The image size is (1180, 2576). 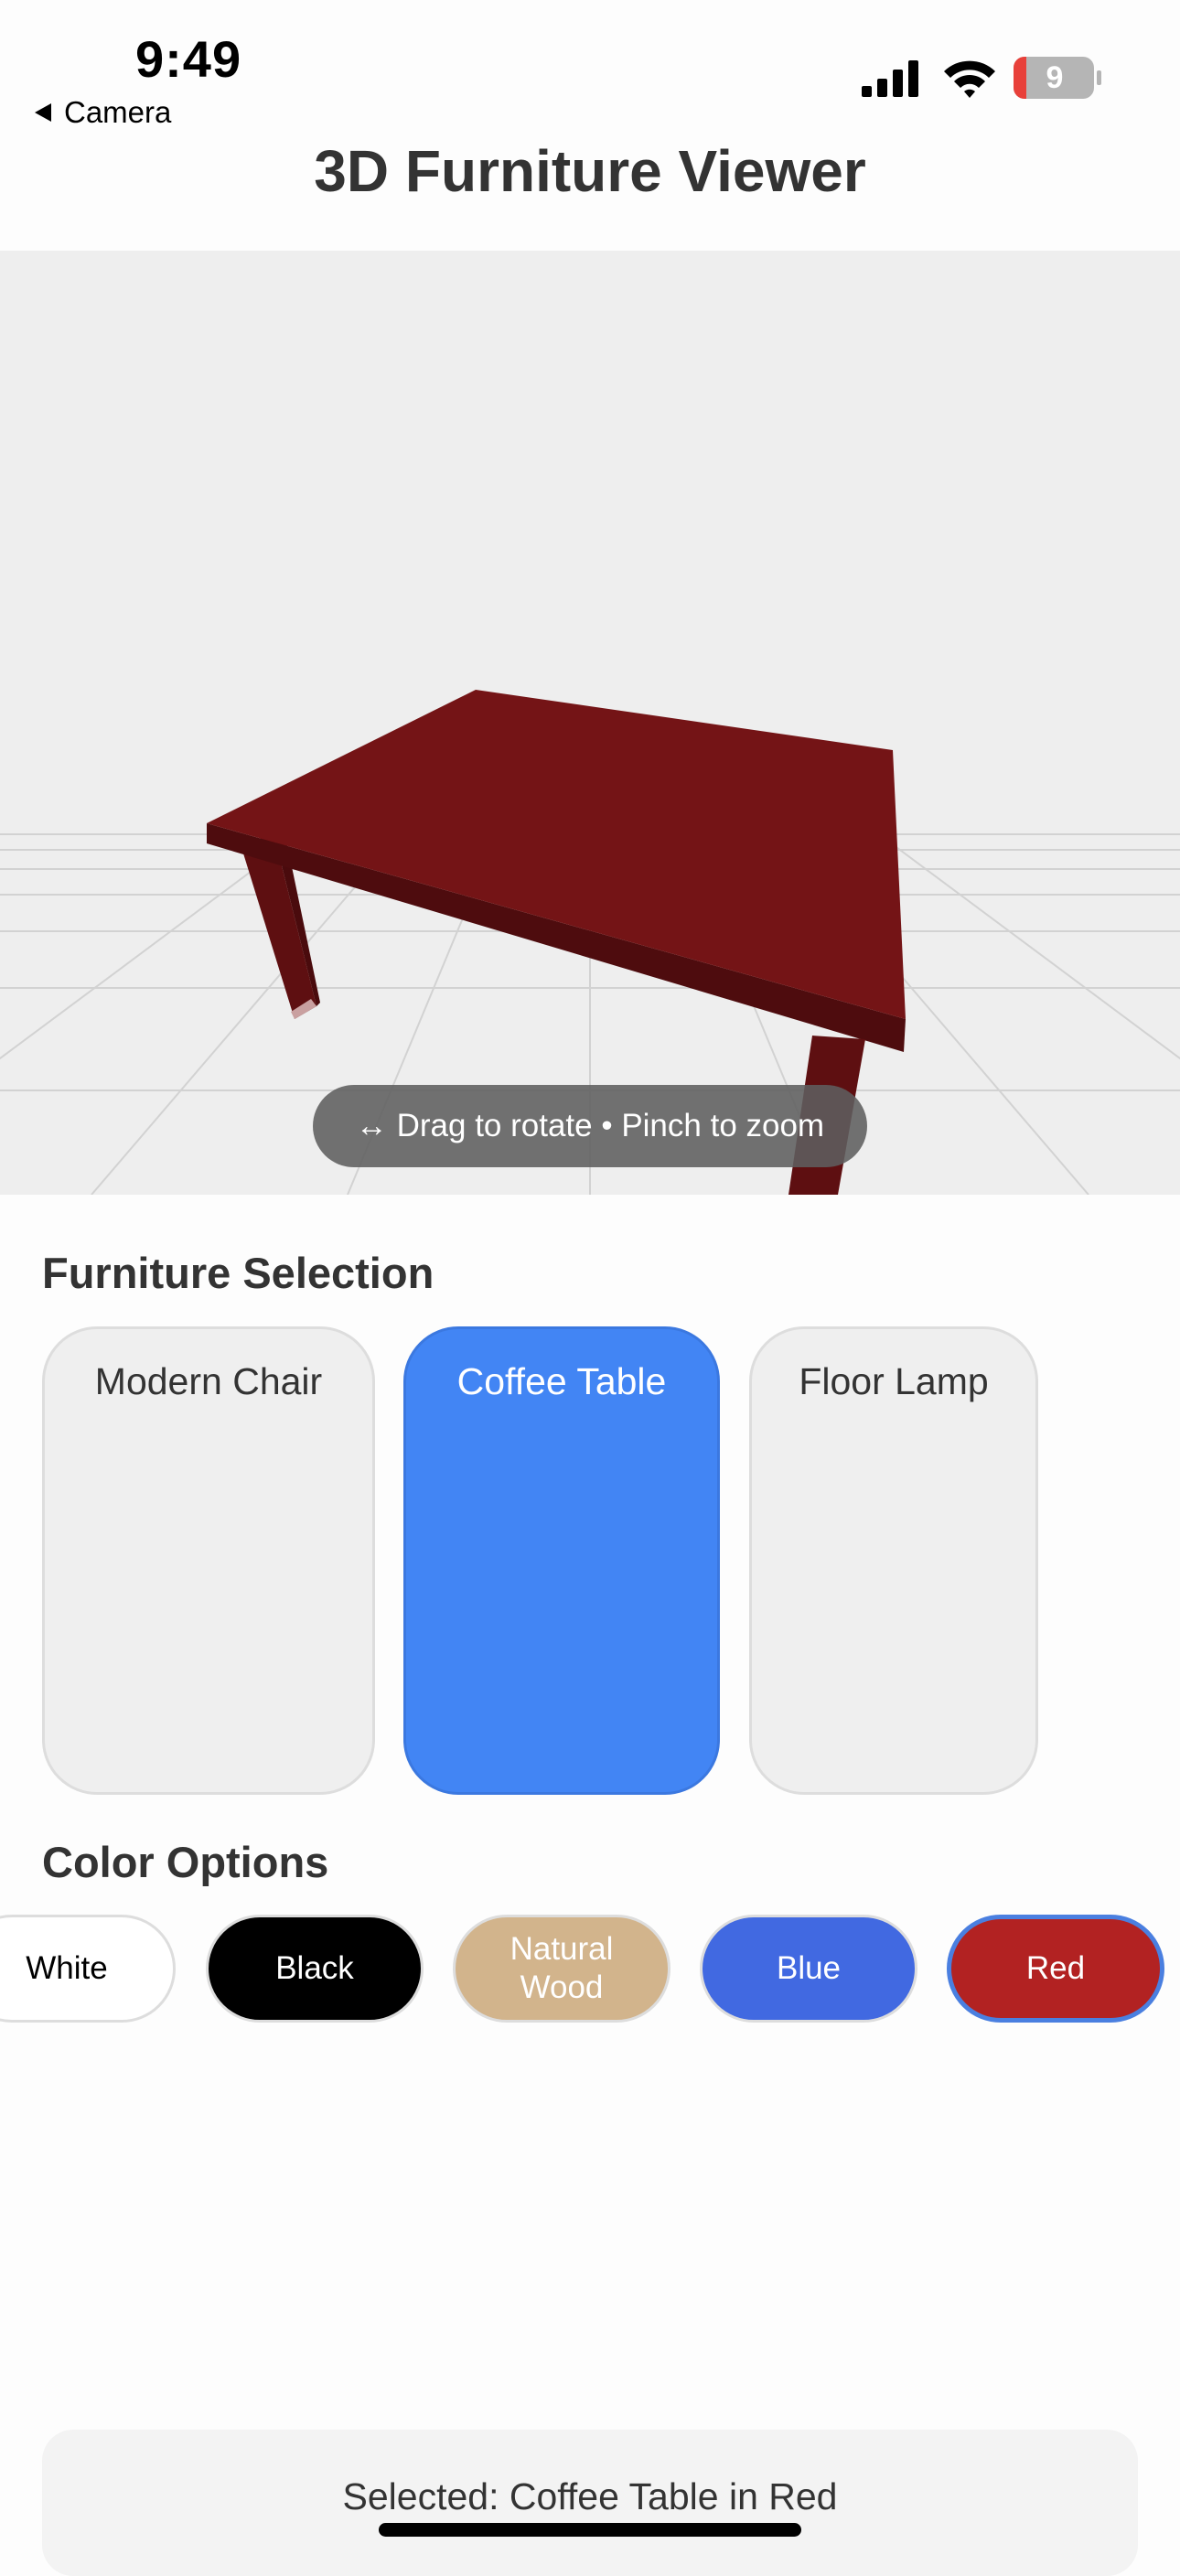 What do you see at coordinates (67, 1968) in the screenshot?
I see `color-option-label: White` at bounding box center [67, 1968].